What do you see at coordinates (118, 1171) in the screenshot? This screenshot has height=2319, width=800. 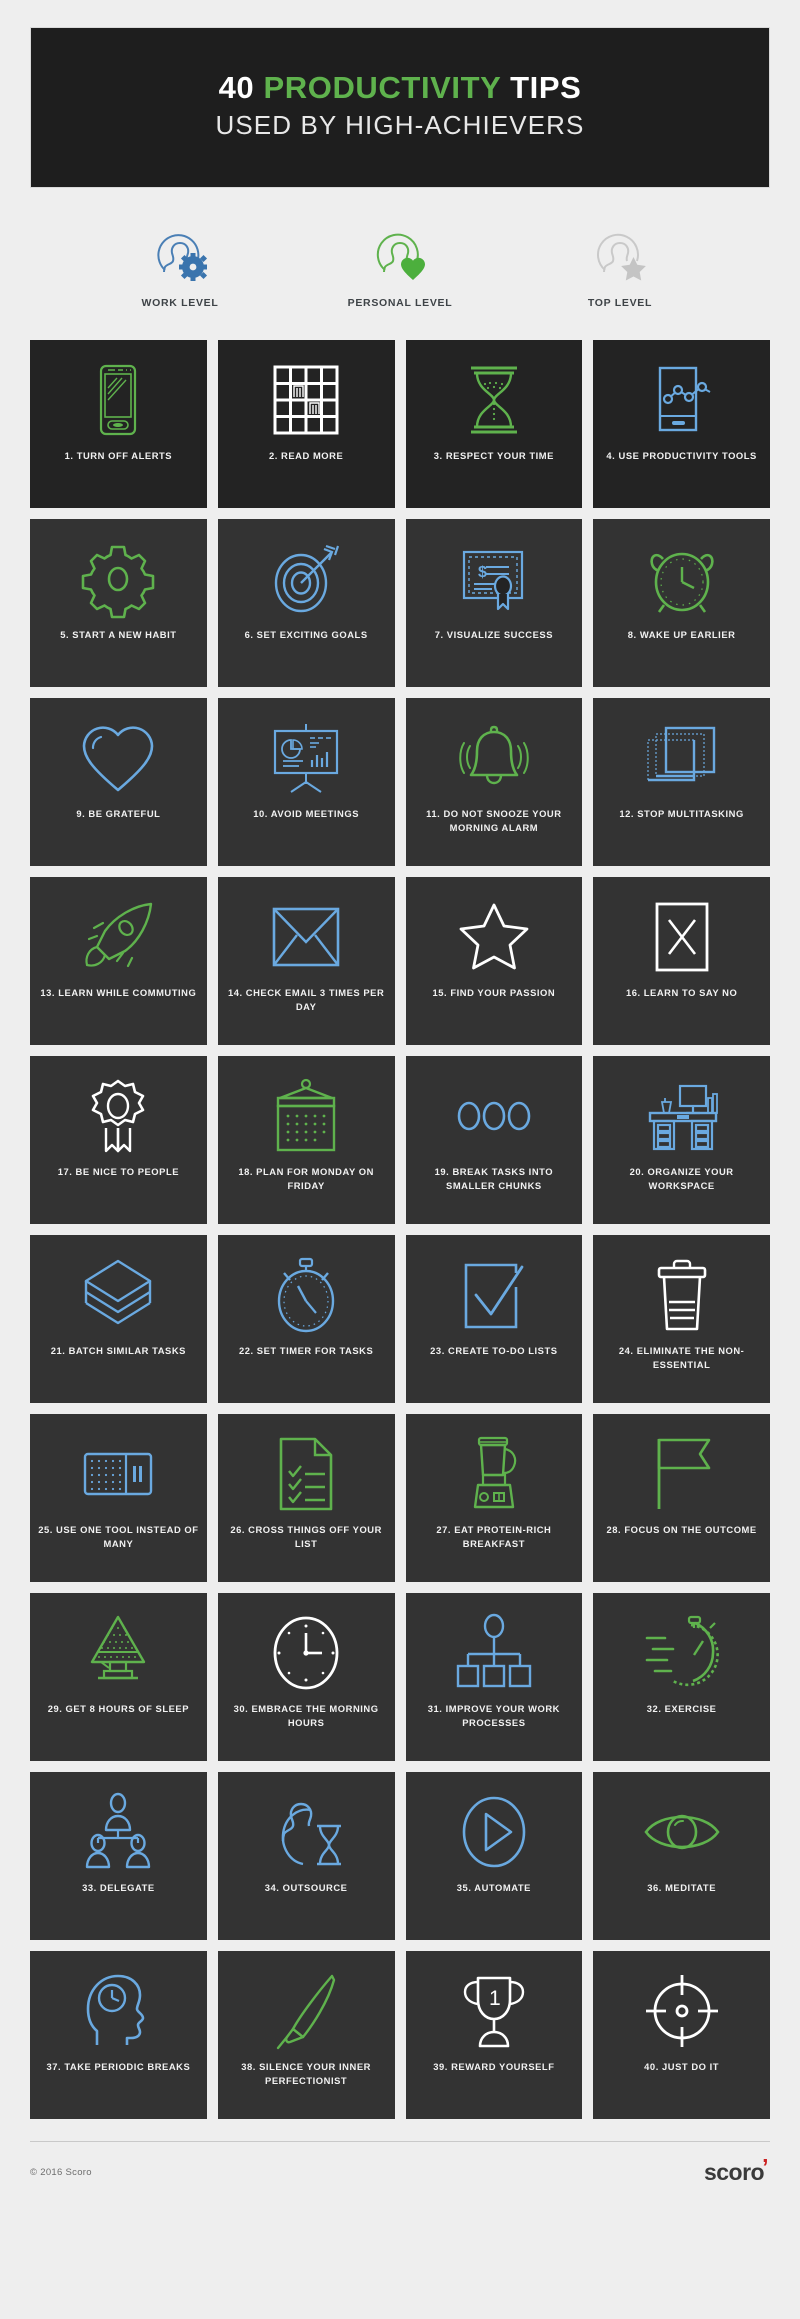 I see `tip-label: 17. BE NICE TO PEOPLE` at bounding box center [118, 1171].